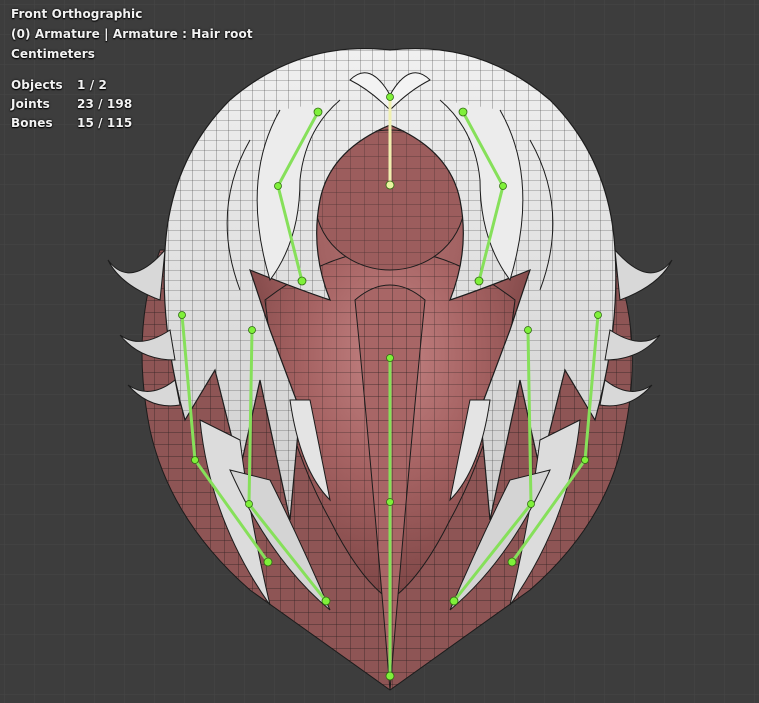 The image size is (759, 703). Describe the element at coordinates (53, 54) in the screenshot. I see `unit-system: Centimeters` at that location.